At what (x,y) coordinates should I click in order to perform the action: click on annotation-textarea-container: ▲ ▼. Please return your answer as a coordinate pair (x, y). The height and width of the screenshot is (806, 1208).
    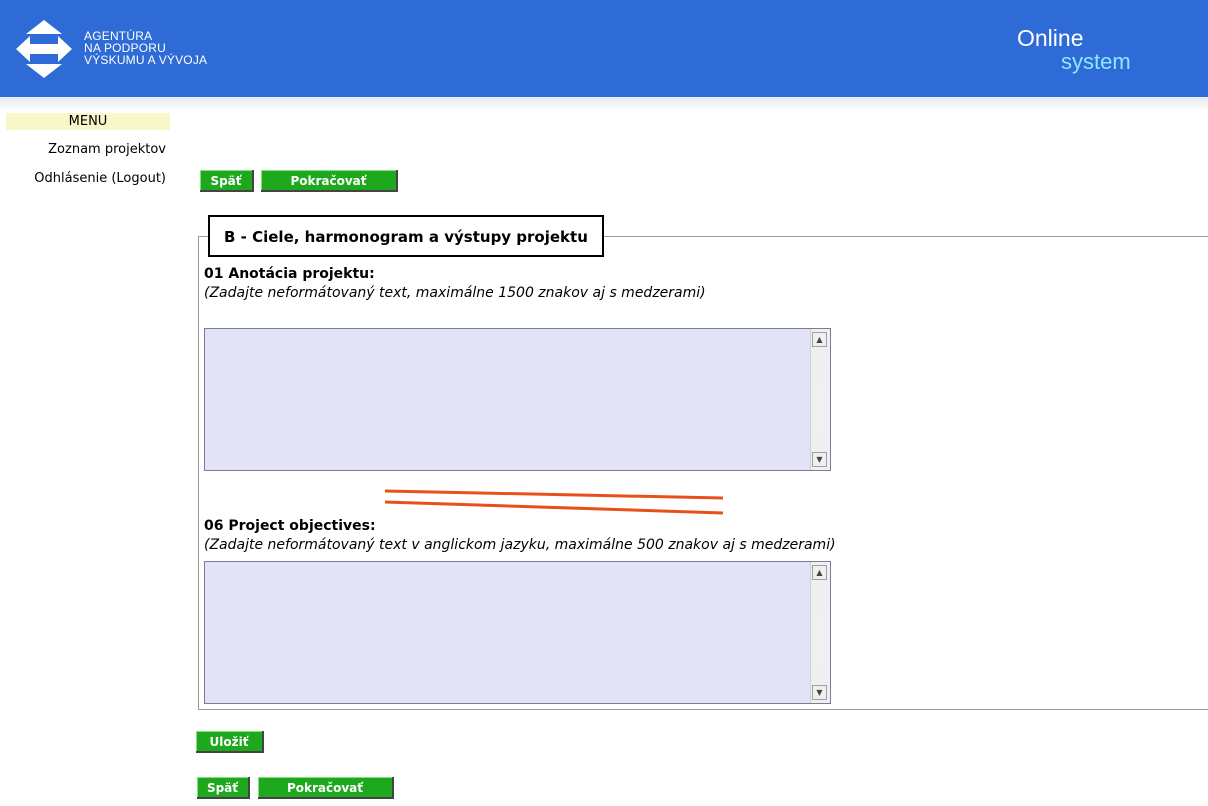
    Looking at the image, I should click on (517, 399).